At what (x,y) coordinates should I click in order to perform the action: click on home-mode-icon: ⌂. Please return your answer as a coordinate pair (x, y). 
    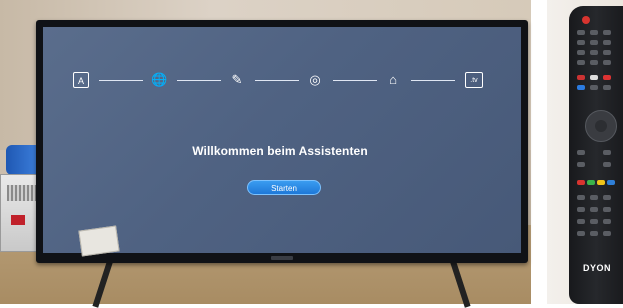
    Looking at the image, I should click on (393, 79).